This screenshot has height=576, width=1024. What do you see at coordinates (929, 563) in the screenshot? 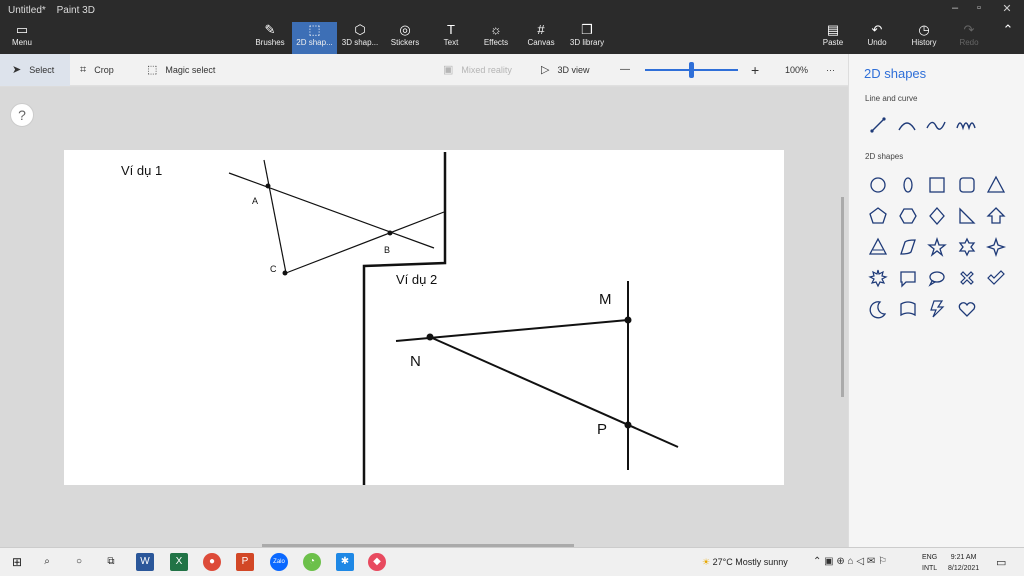
I see `input-language: ENG INTL` at bounding box center [929, 563].